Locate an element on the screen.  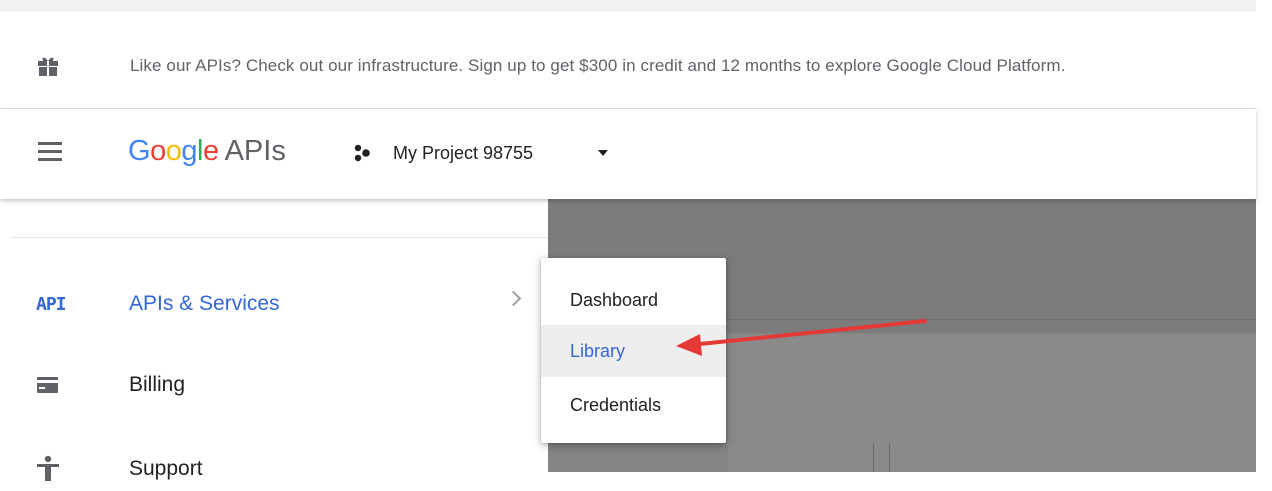
sidebar-item-label: Support is located at coordinates (166, 468).